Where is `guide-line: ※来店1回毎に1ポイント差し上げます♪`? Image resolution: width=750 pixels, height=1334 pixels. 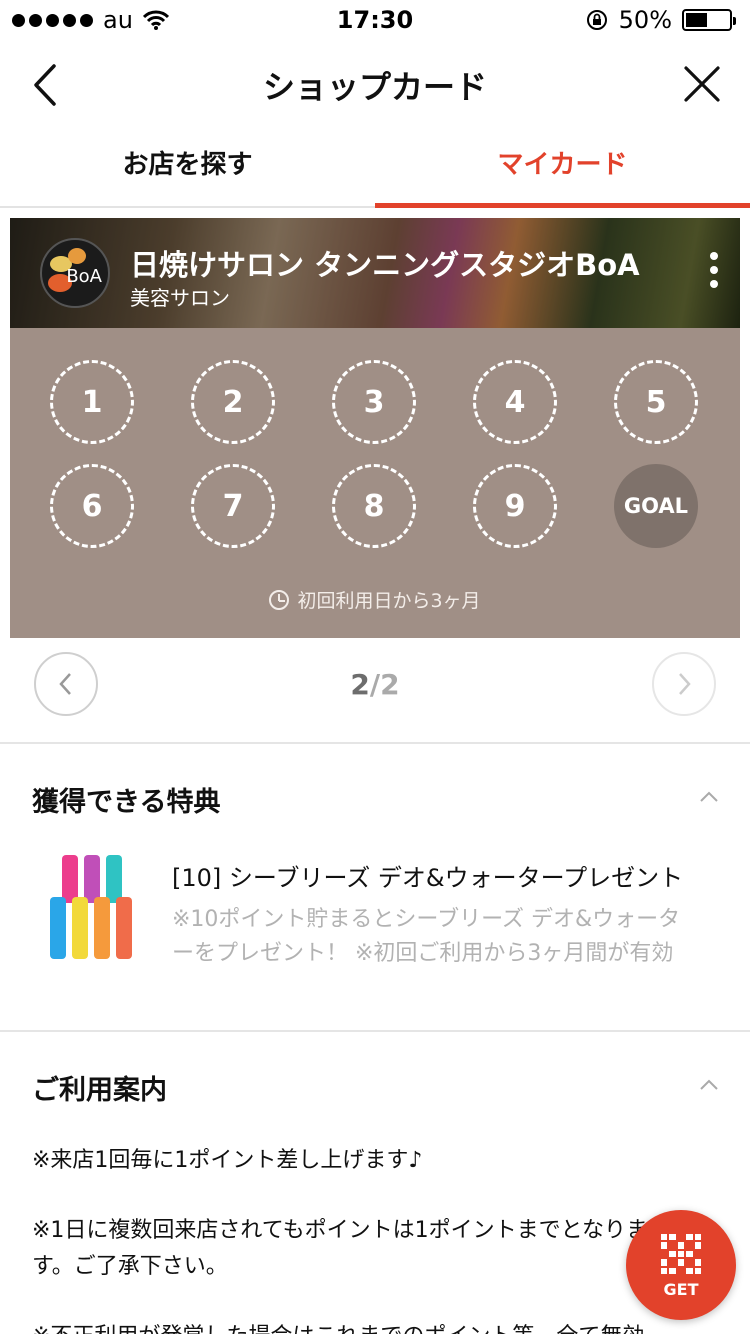 guide-line: ※来店1回毎に1ポイント差し上げます♪ is located at coordinates (227, 1160).